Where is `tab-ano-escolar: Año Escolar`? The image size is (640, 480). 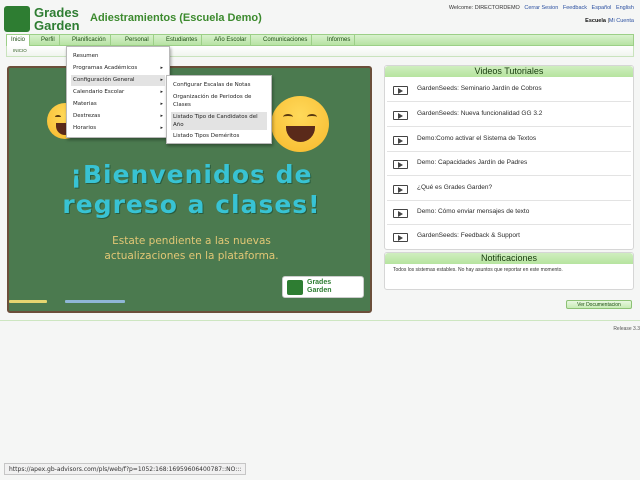
tab-ano-escolar: Año Escolar is located at coordinates (231, 40).